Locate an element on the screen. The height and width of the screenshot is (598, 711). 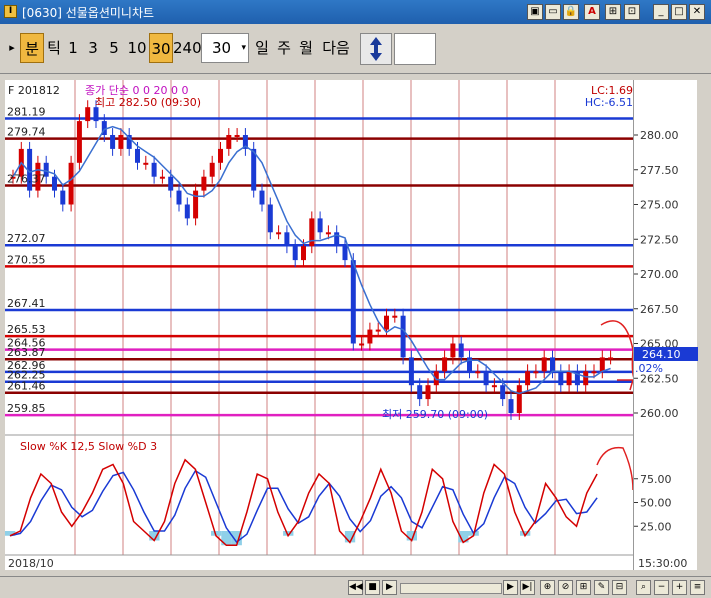
low-label: 최저 259.70 (09:00) is located at coordinates (435, 414).